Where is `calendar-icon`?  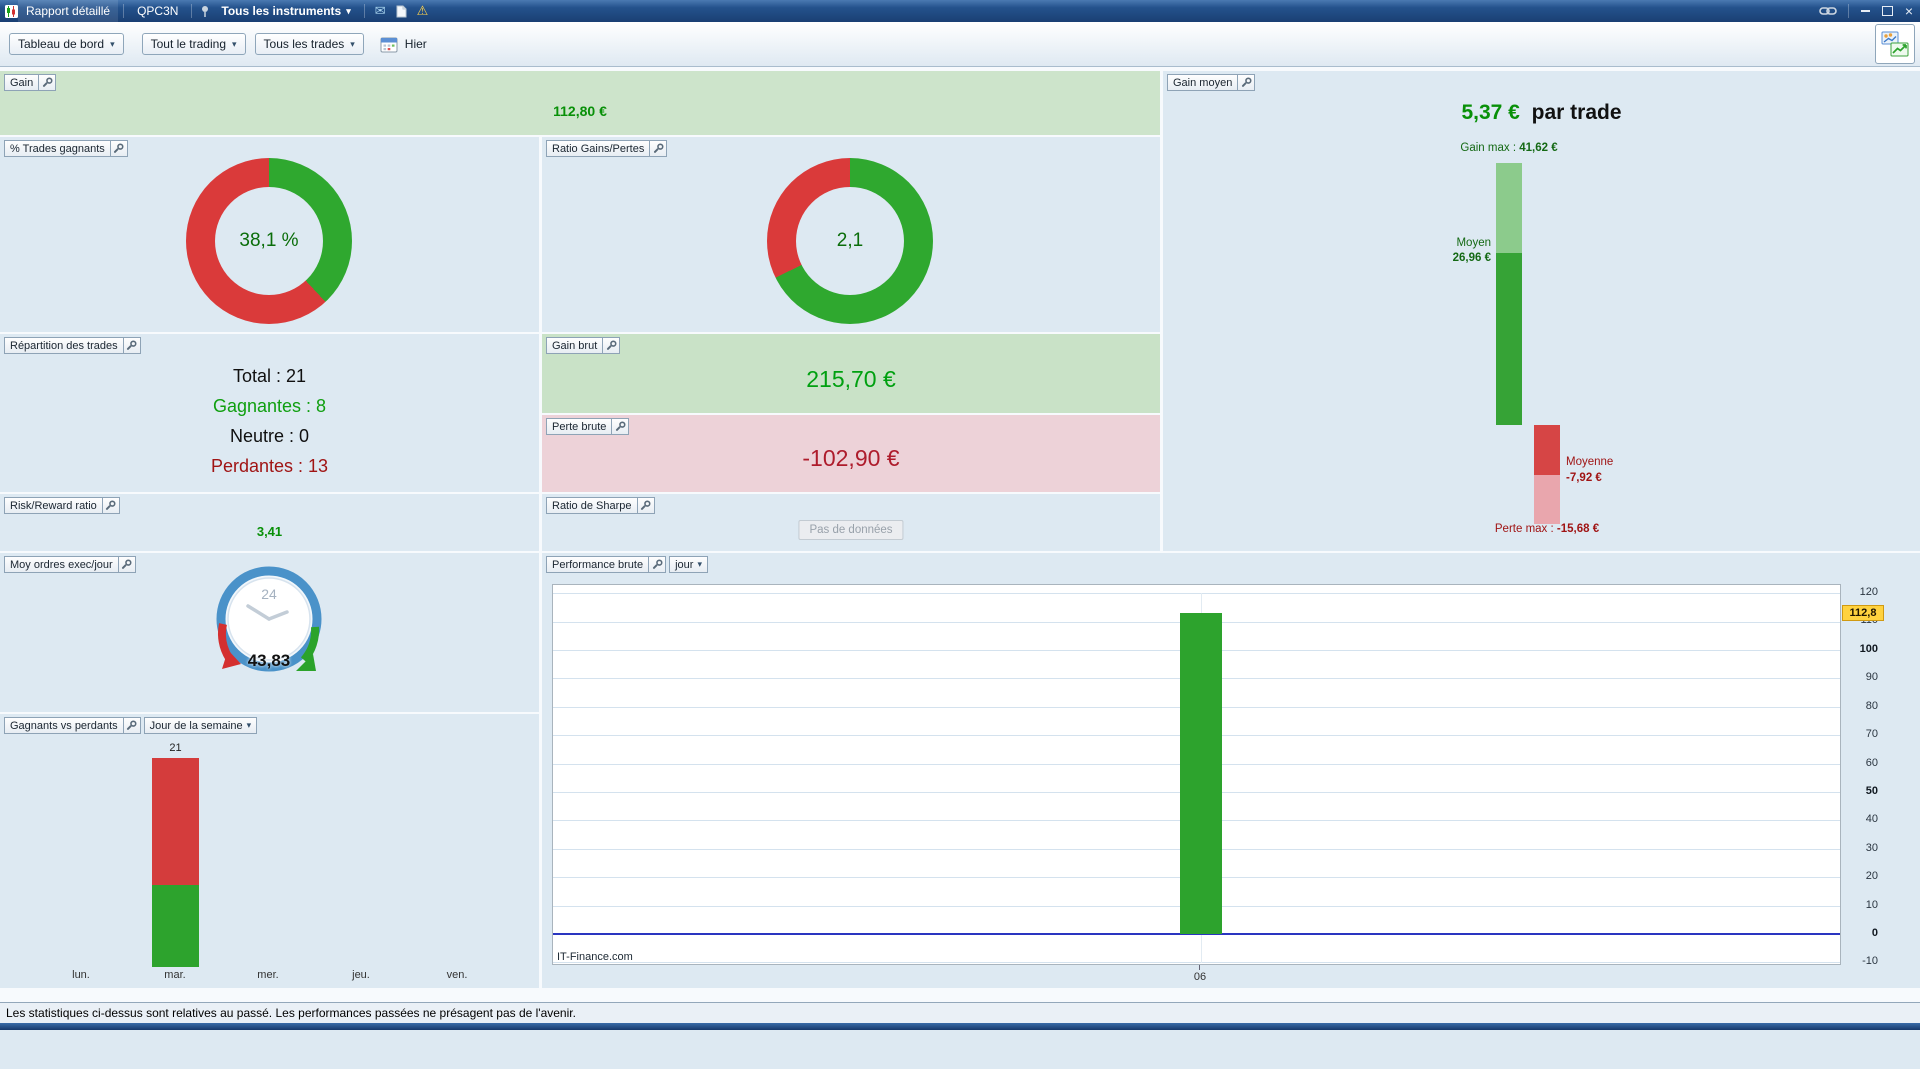
calendar-icon is located at coordinates (389, 44).